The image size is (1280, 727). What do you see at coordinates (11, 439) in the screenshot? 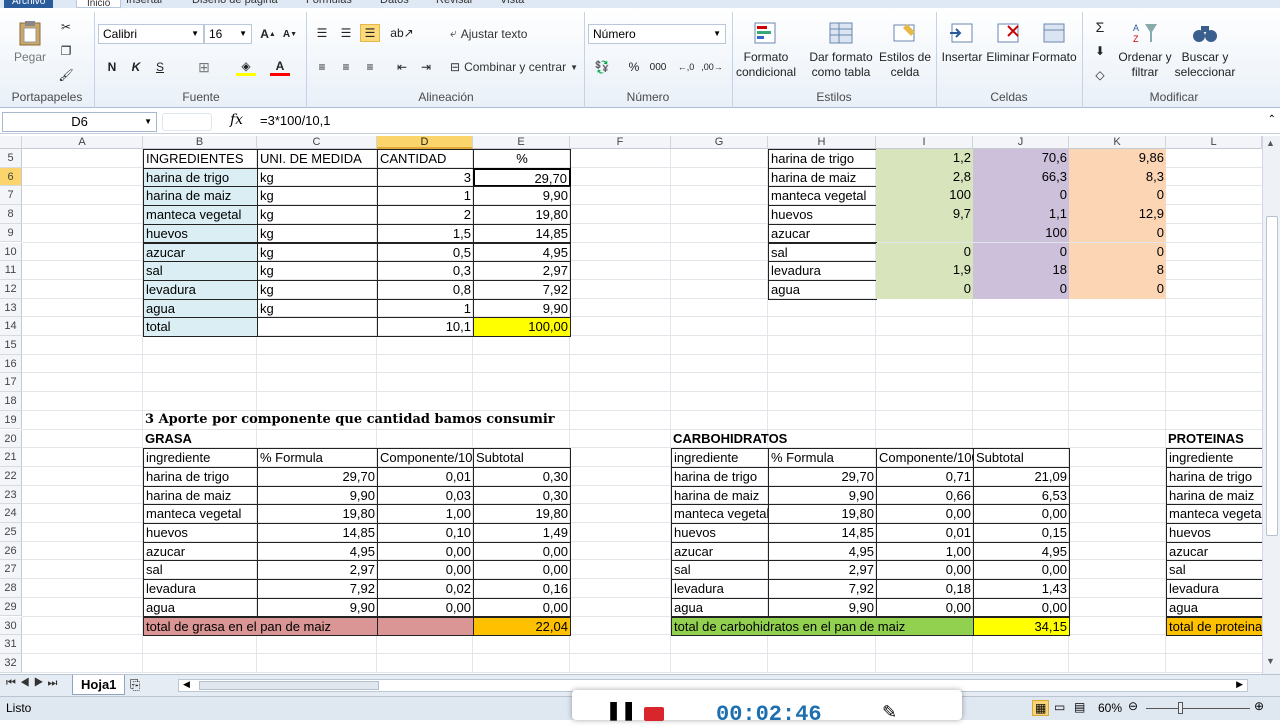
I see `row-header-20: 20` at bounding box center [11, 439].